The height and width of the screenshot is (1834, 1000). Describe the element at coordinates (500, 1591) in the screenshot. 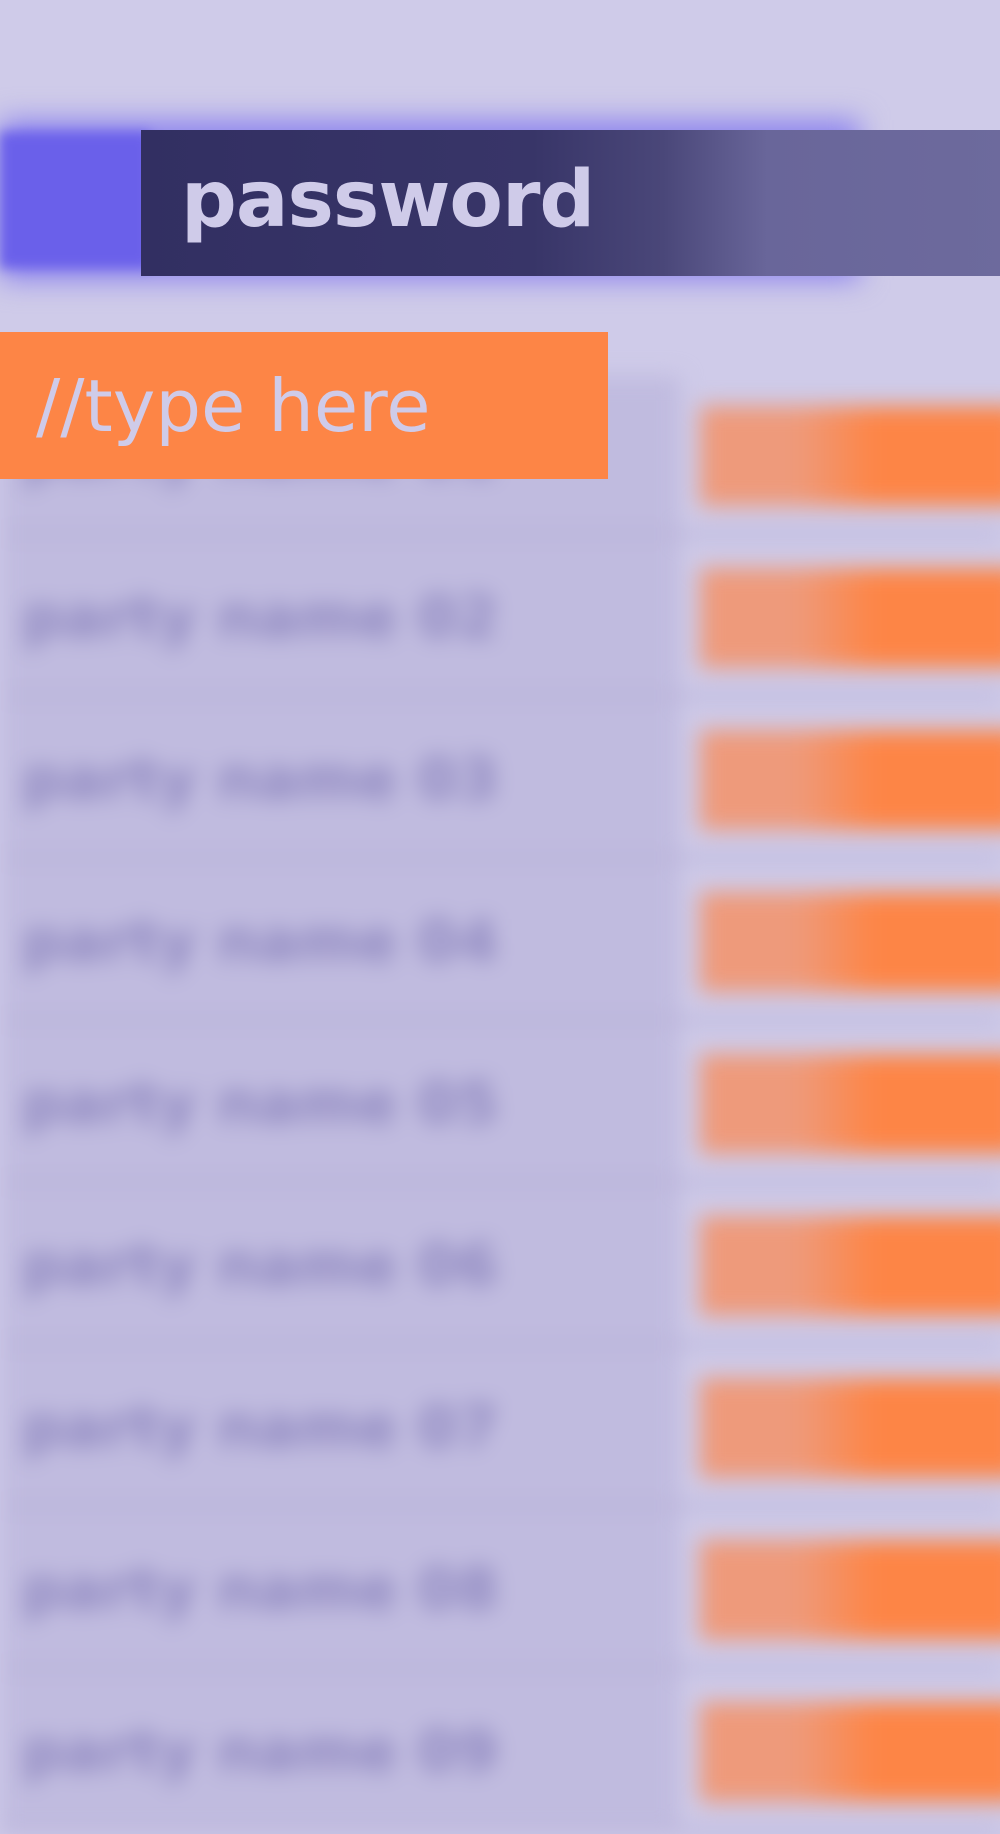

I see `list-item: party name 08` at that location.